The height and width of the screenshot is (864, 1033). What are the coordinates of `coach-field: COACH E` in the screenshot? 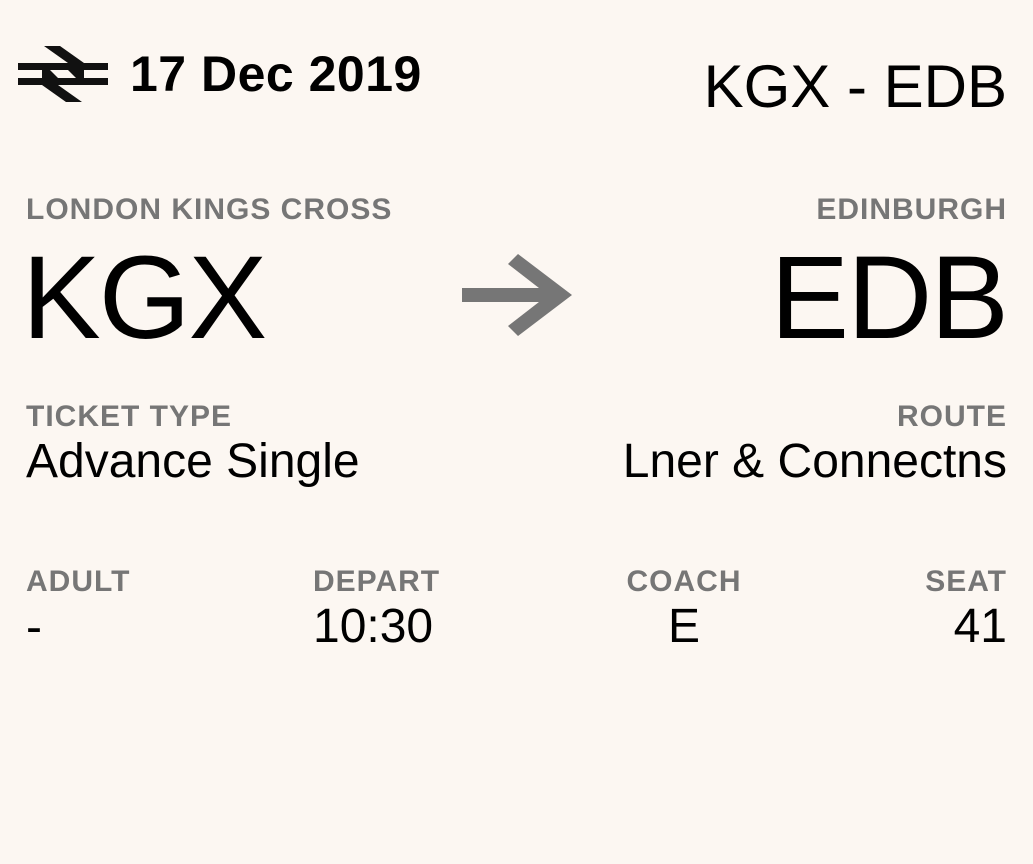 It's located at (684, 610).